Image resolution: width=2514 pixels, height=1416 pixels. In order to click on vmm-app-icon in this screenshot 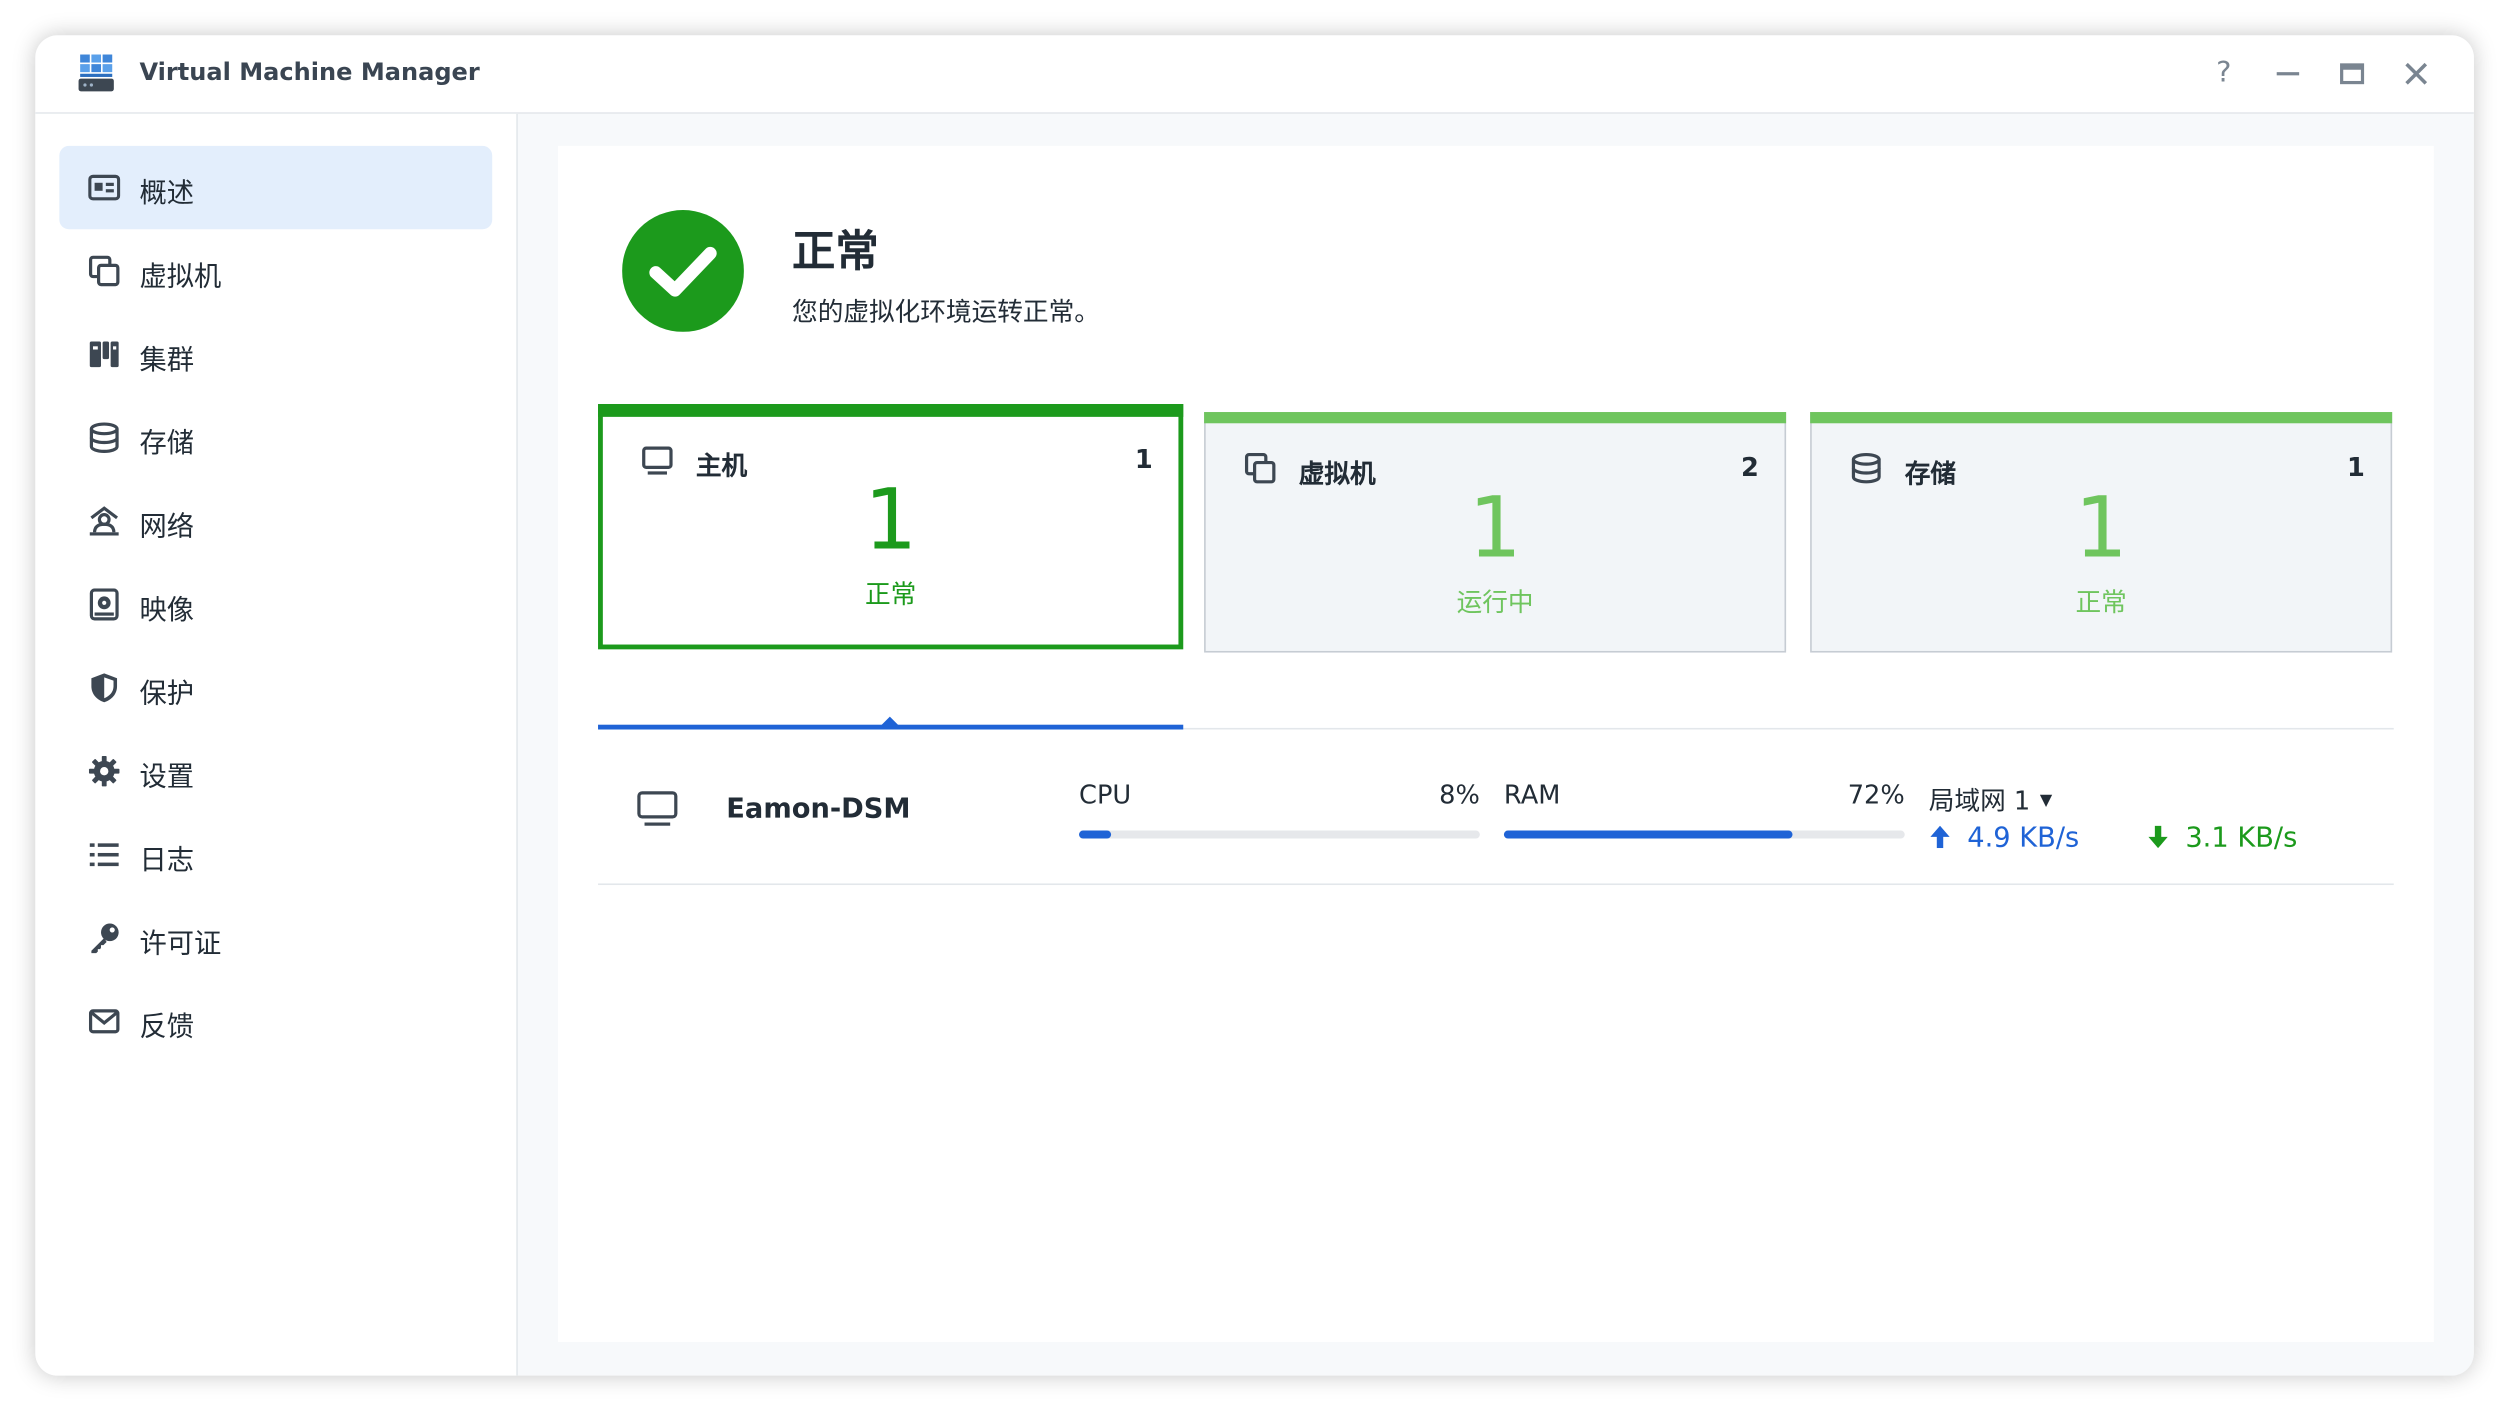, I will do `click(96, 73)`.